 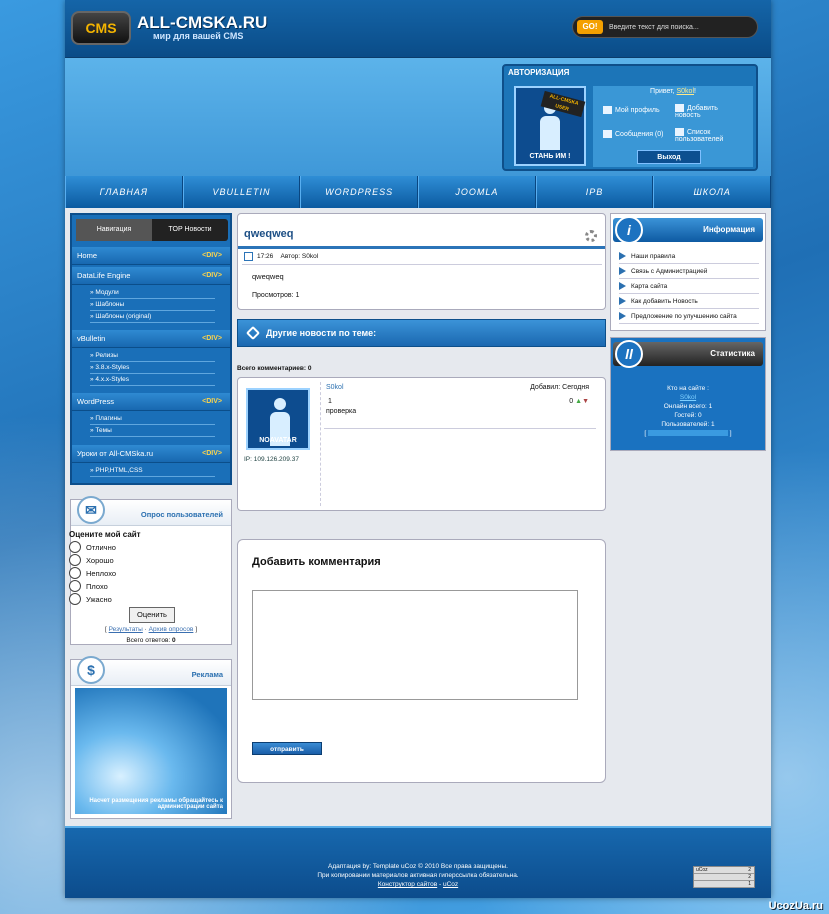 What do you see at coordinates (688, 433) in the screenshot?
I see `stats-bracket: [ ]` at bounding box center [688, 433].